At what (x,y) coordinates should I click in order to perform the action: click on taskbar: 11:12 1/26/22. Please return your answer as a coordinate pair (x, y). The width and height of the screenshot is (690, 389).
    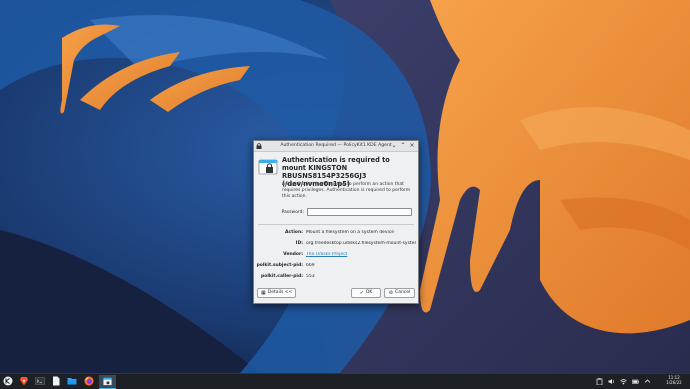
    Looking at the image, I should click on (345, 381).